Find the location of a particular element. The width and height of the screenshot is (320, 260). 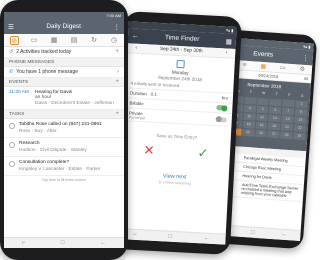

chevron-right-icon: › is located at coordinates (118, 72).